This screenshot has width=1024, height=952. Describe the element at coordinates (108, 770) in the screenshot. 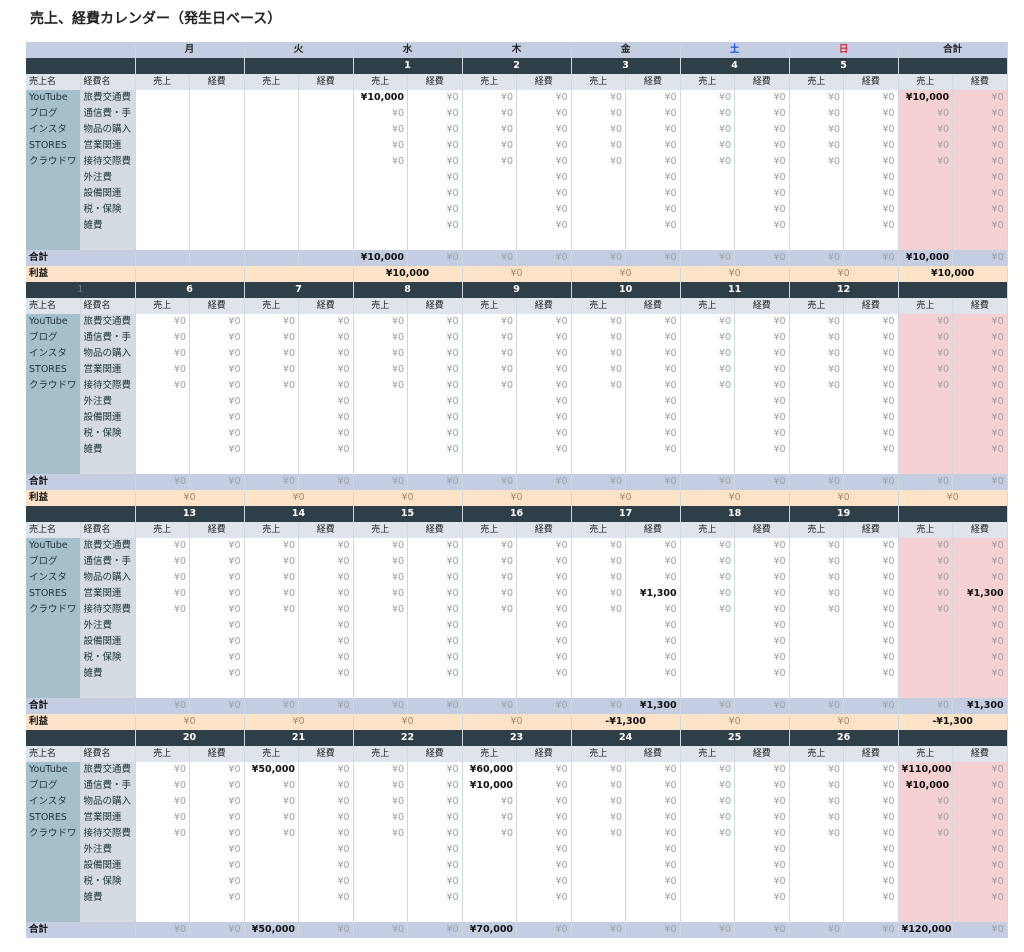

I see `expense-name: 旅費交通費` at that location.